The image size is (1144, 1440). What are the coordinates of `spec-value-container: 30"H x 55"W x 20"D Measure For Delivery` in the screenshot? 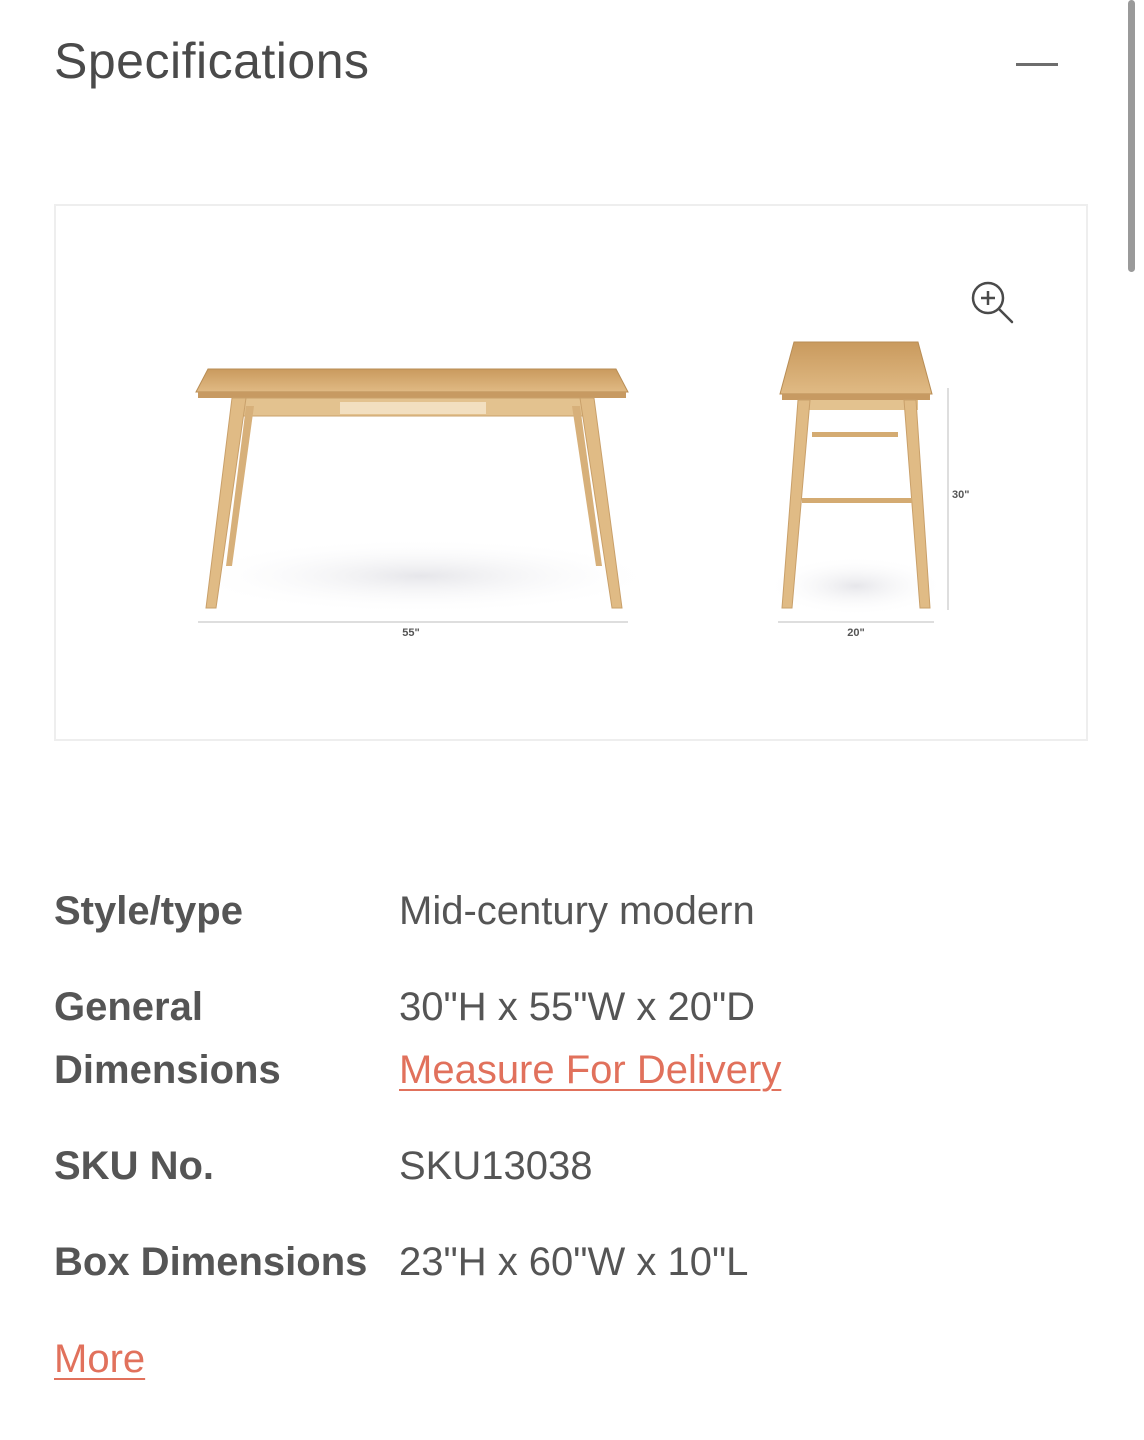 It's located at (590, 1039).